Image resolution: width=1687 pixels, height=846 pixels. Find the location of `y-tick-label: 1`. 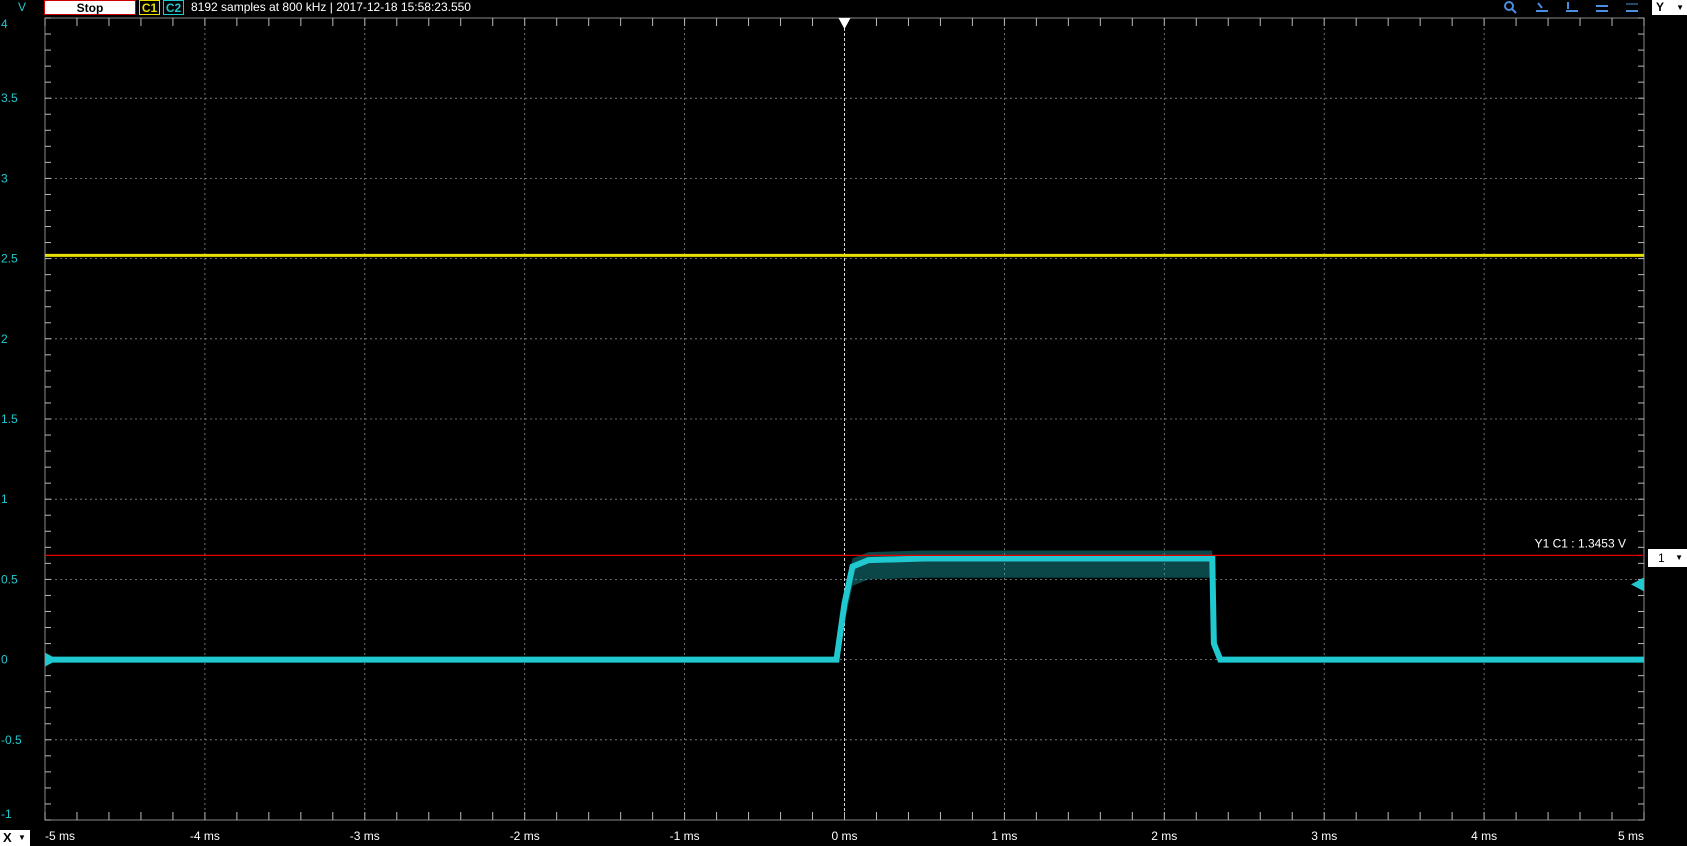

y-tick-label: 1 is located at coordinates (4, 499).